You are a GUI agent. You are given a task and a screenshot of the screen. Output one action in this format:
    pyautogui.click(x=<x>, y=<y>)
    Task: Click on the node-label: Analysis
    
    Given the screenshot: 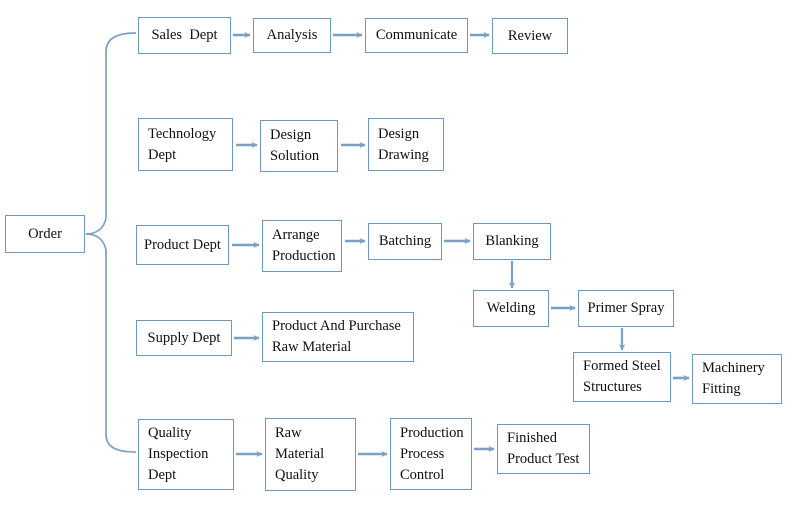 What is the action you would take?
    pyautogui.click(x=292, y=35)
    